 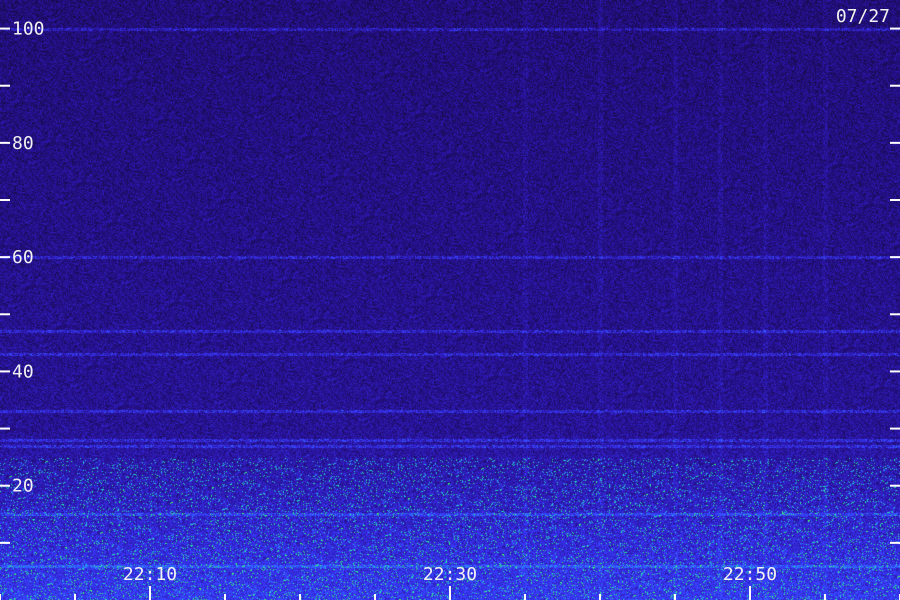 I want to click on y-tick-label: 40, so click(x=23, y=371).